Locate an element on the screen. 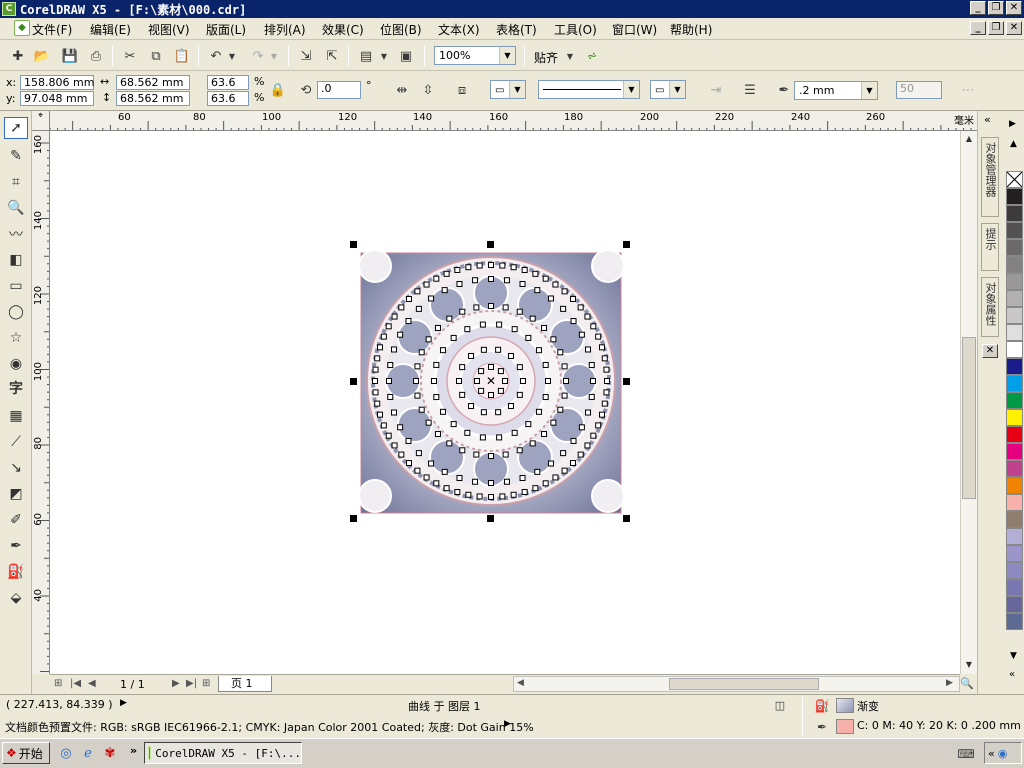  palette-expand-icon: « is located at coordinates (1012, 674).